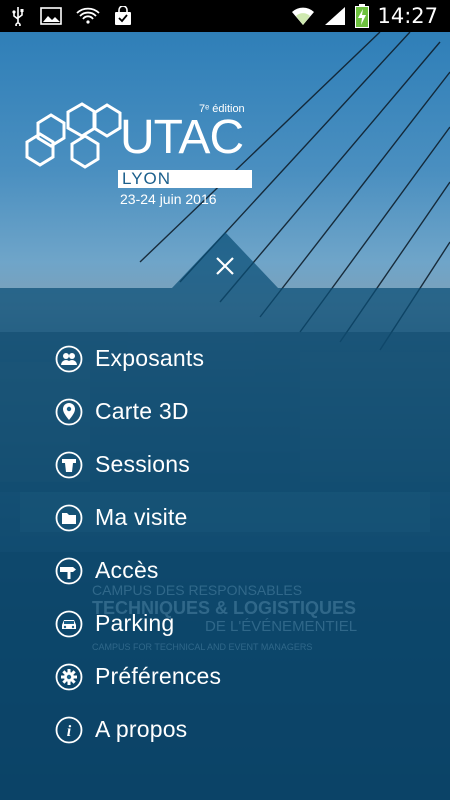 This screenshot has width=450, height=800. I want to click on svg-text: i, so click(69, 731).